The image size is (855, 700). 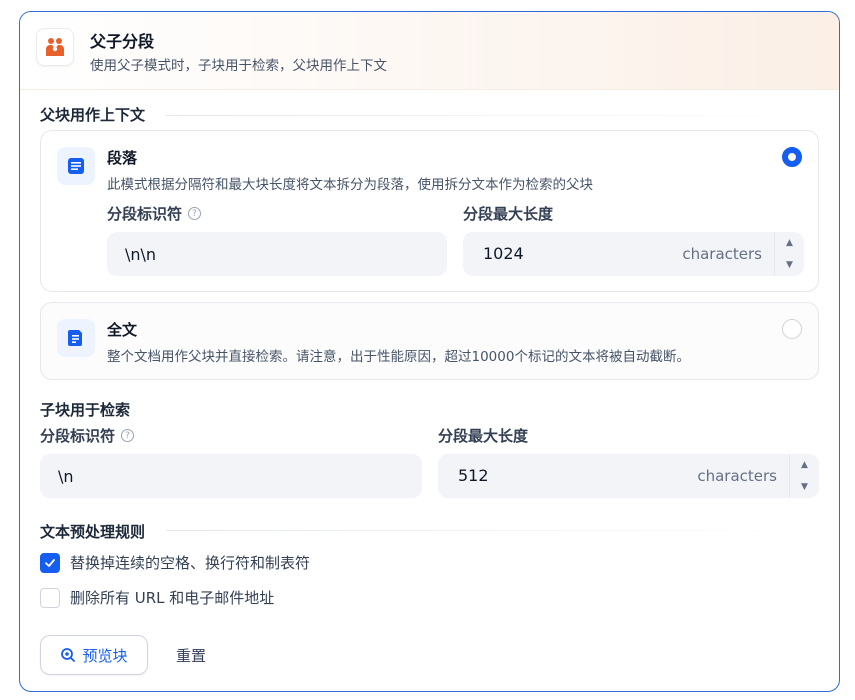 I want to click on child-max-length-stepper: ▲ ▼, so click(x=804, y=476).